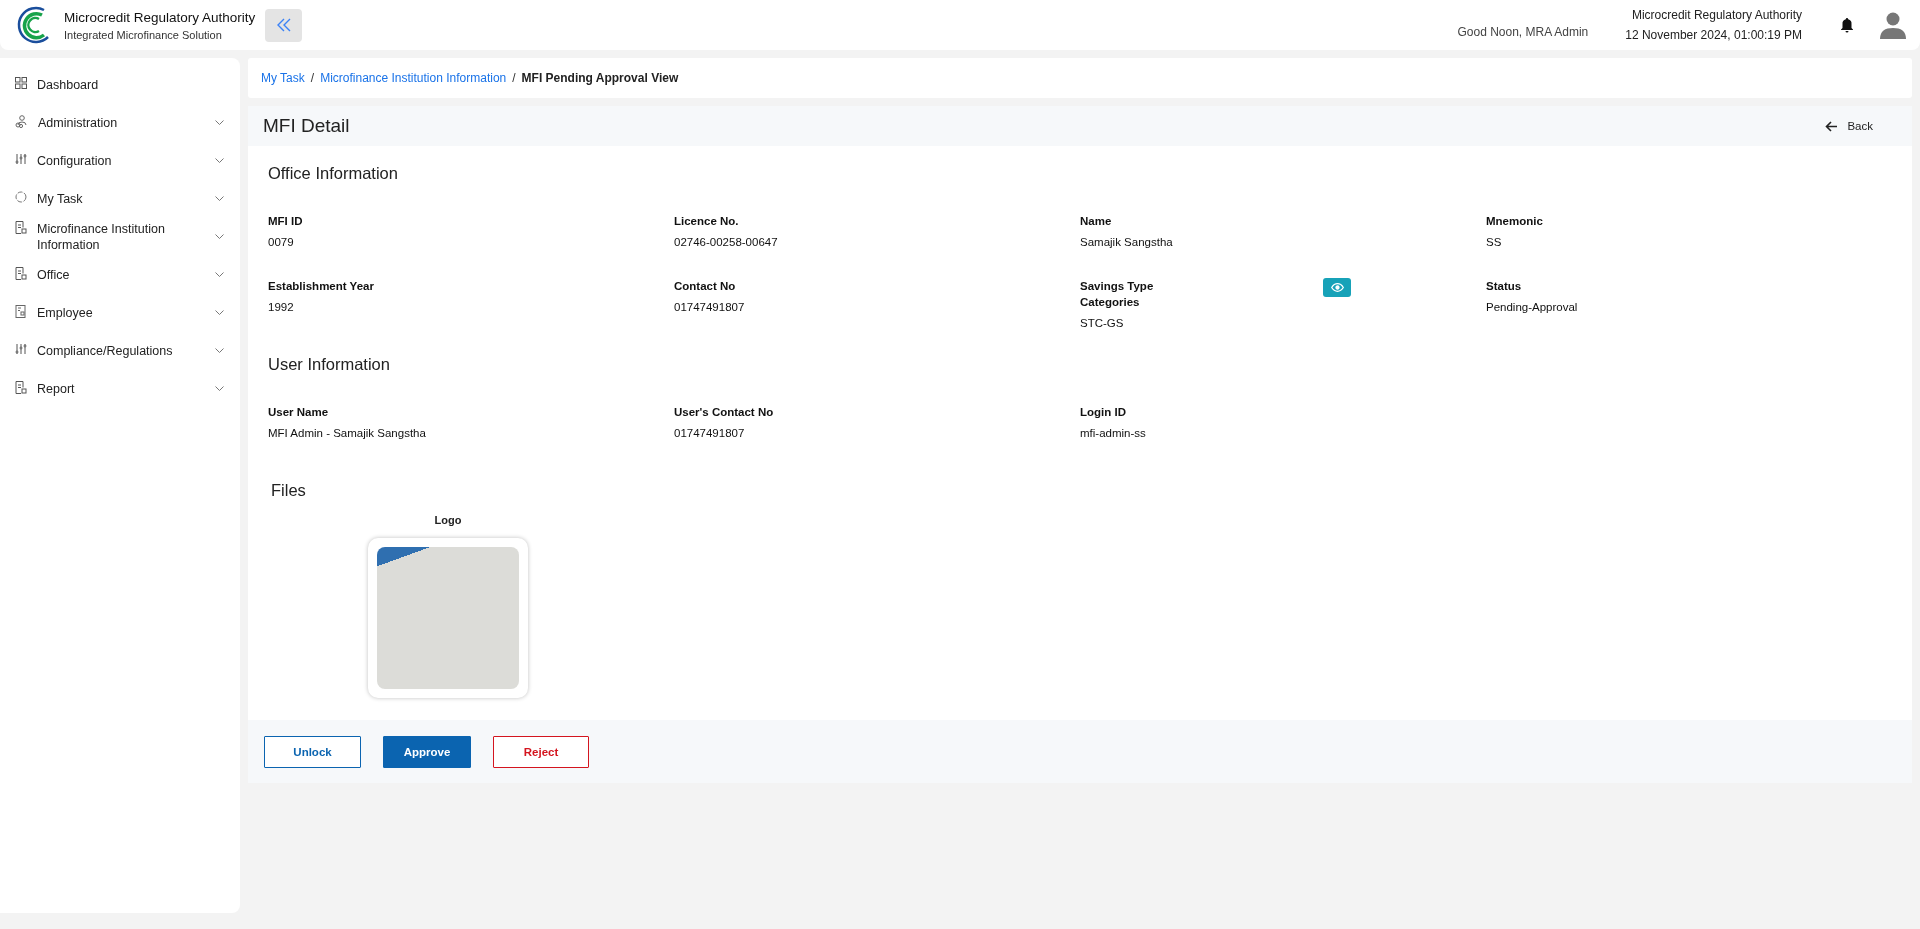 Image resolution: width=1920 pixels, height=929 pixels. I want to click on app-title: Microcredit Regulatory Authority, so click(160, 17).